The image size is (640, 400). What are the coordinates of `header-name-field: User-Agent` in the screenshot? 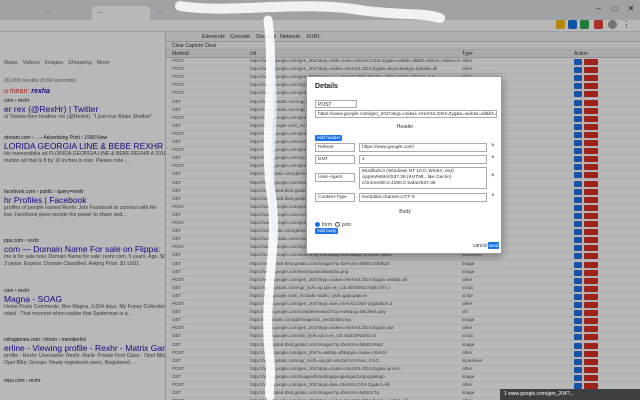 It's located at (335, 177).